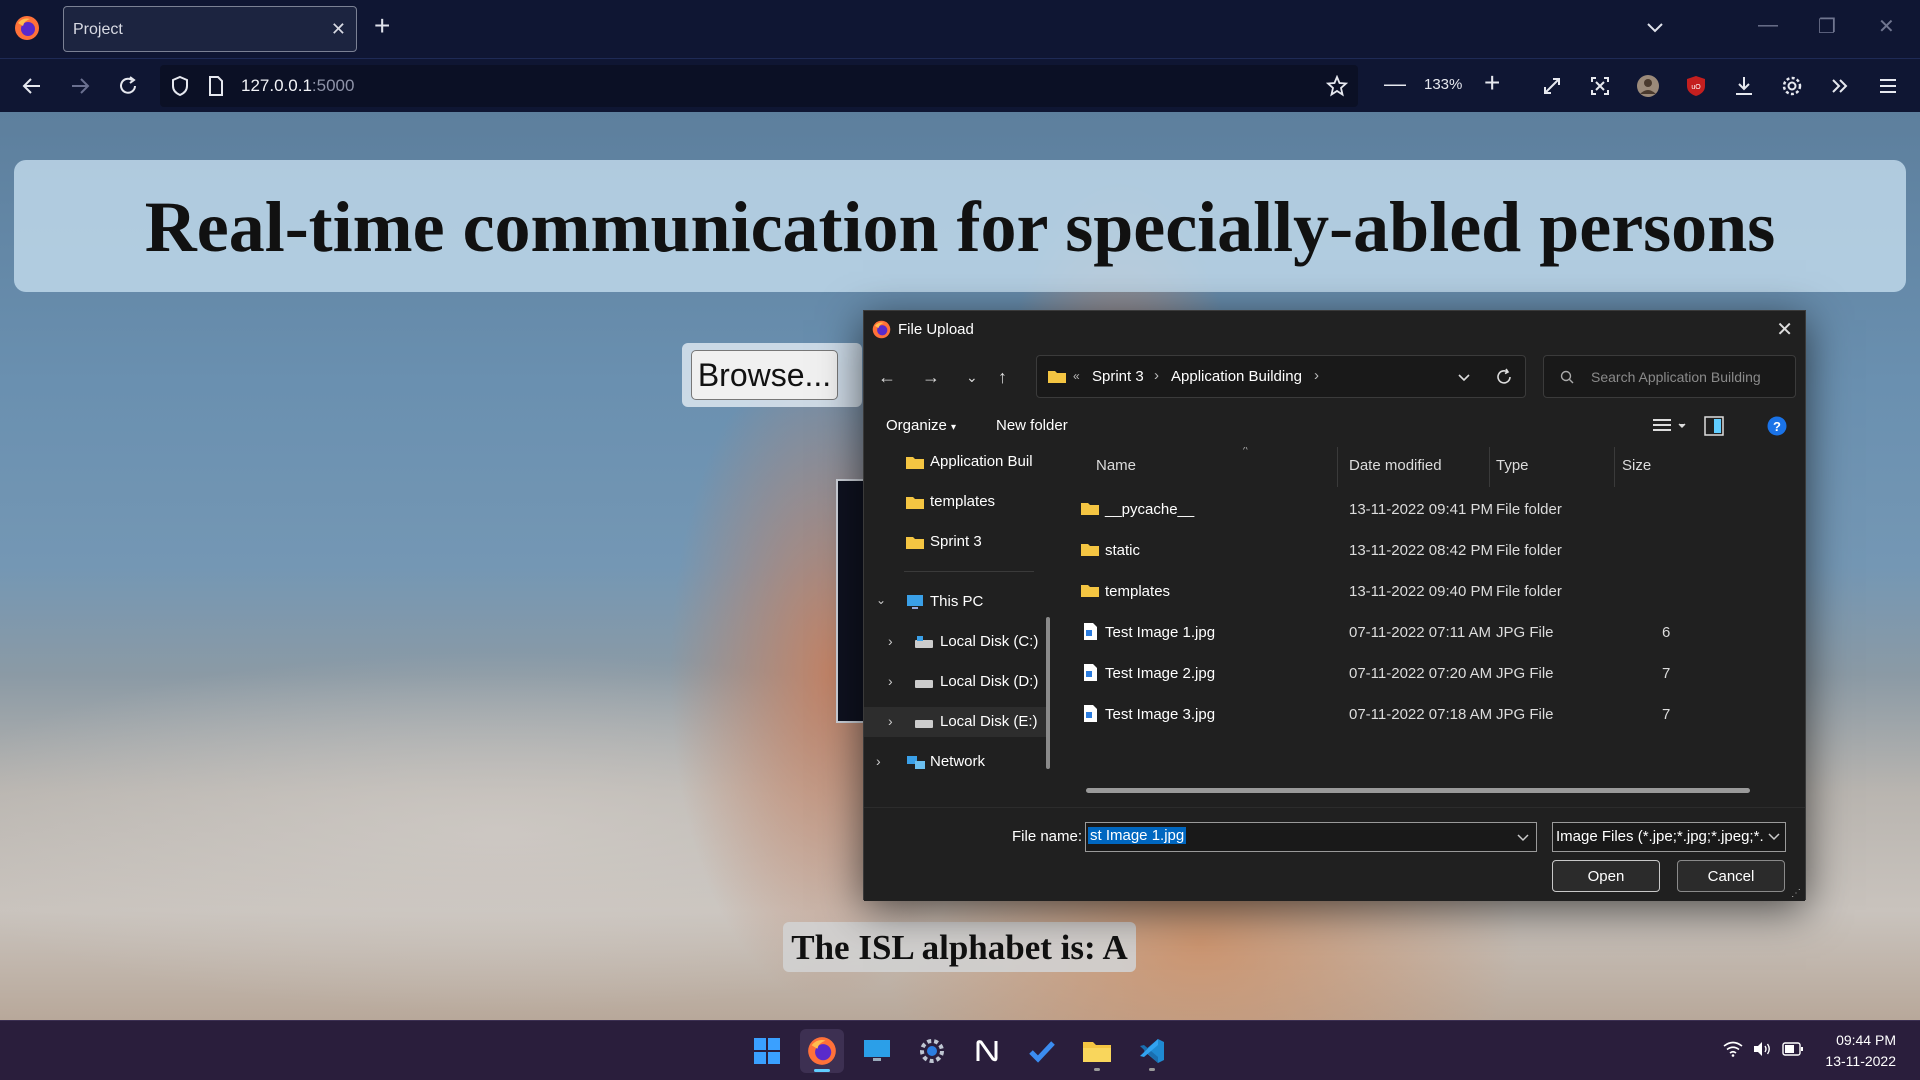 The height and width of the screenshot is (1080, 1920). Describe the element at coordinates (1429, 550) in the screenshot. I see `file-row-static: static 13-11-2022 08:42 PM File folder` at that location.